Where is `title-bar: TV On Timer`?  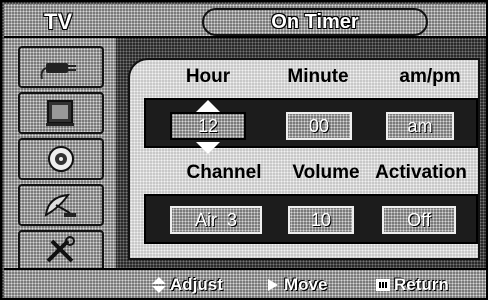 title-bar: TV On Timer is located at coordinates (245, 21).